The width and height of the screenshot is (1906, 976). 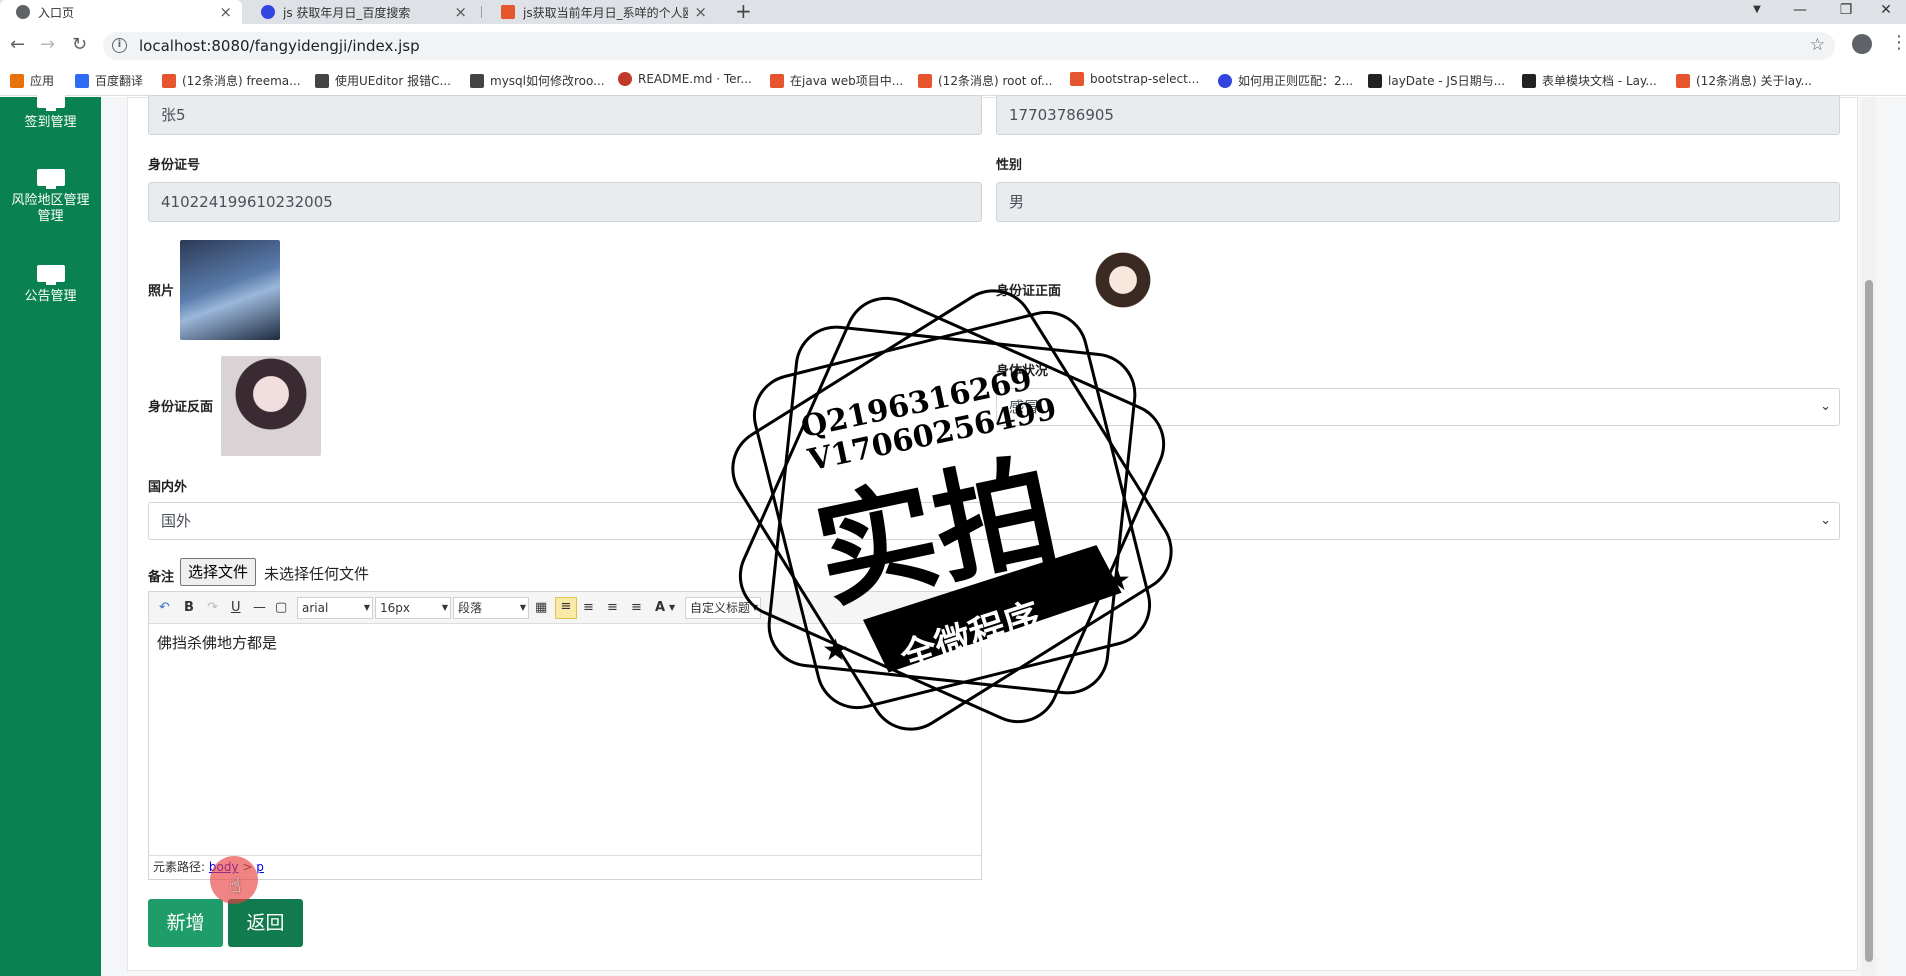 What do you see at coordinates (1898, 42) in the screenshot?
I see `browser-menu-icon: ⋮` at bounding box center [1898, 42].